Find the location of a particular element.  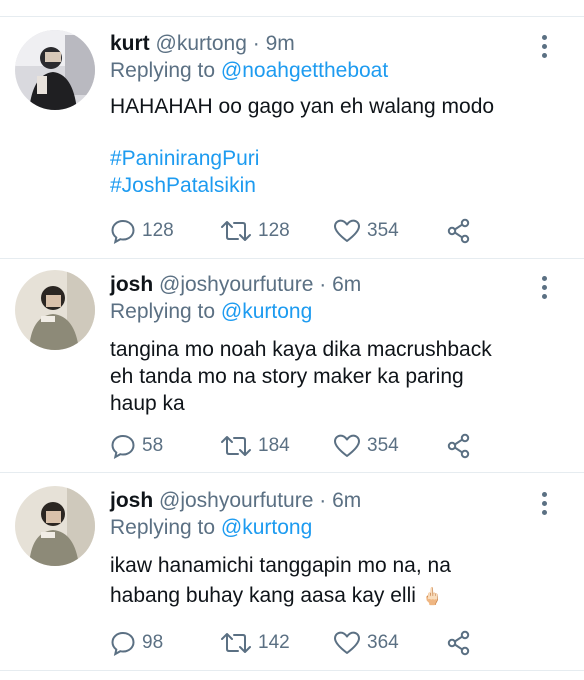

like-count: 364 is located at coordinates (383, 642).